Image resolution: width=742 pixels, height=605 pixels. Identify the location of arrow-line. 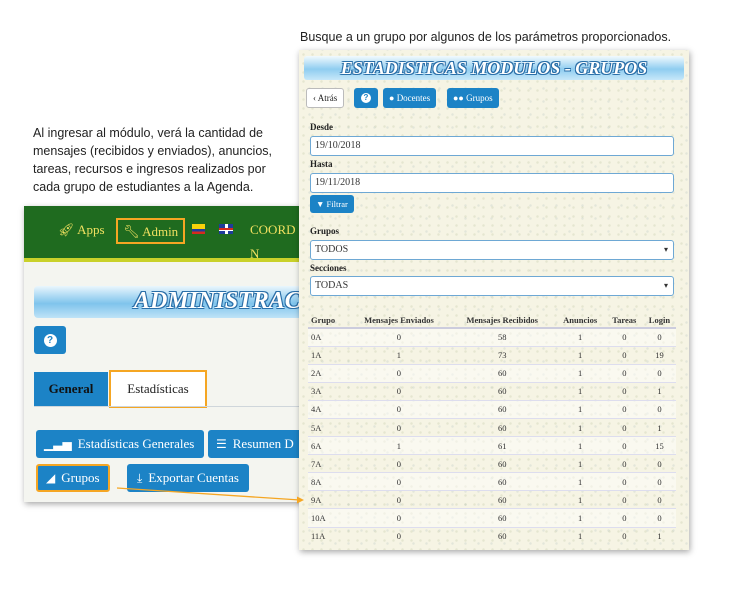
(208, 494).